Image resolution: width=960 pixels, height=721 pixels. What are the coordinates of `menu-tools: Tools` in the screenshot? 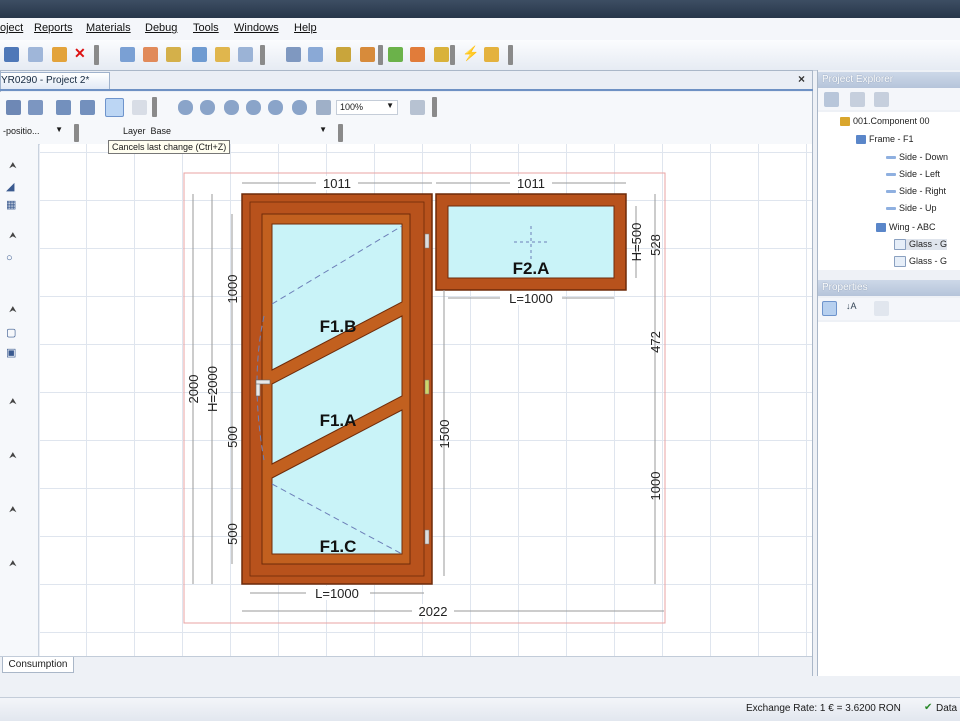 It's located at (206, 28).